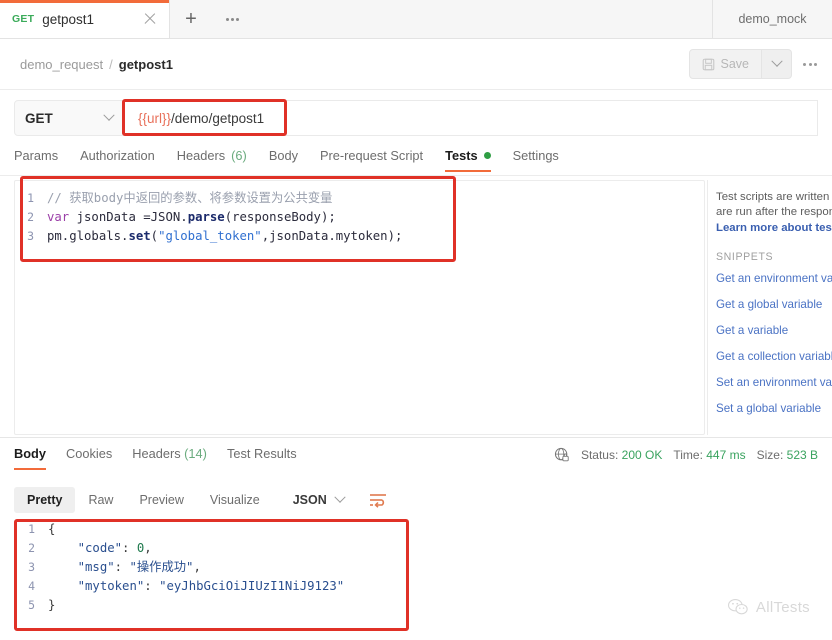  What do you see at coordinates (68, 19) in the screenshot?
I see `tab-title-label: getpost1` at bounding box center [68, 19].